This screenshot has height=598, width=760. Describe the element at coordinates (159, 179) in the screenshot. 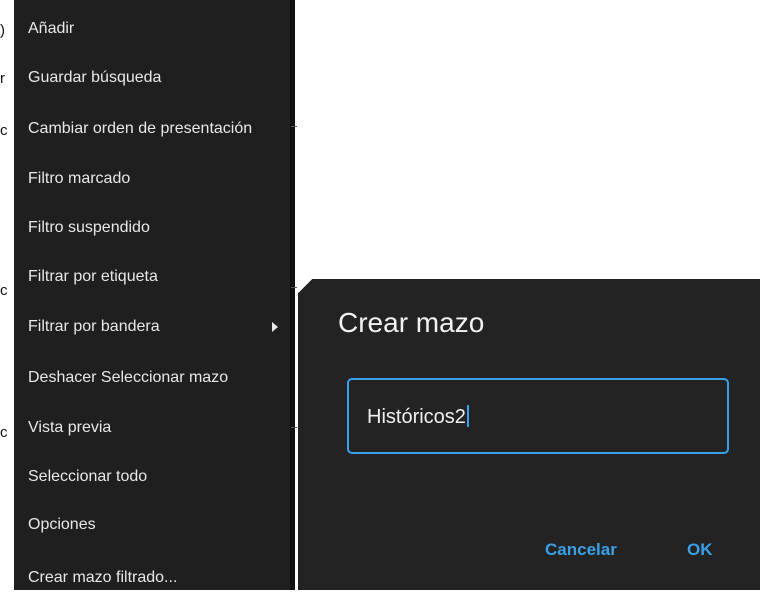

I see `menu-item: Filtro marcado` at that location.